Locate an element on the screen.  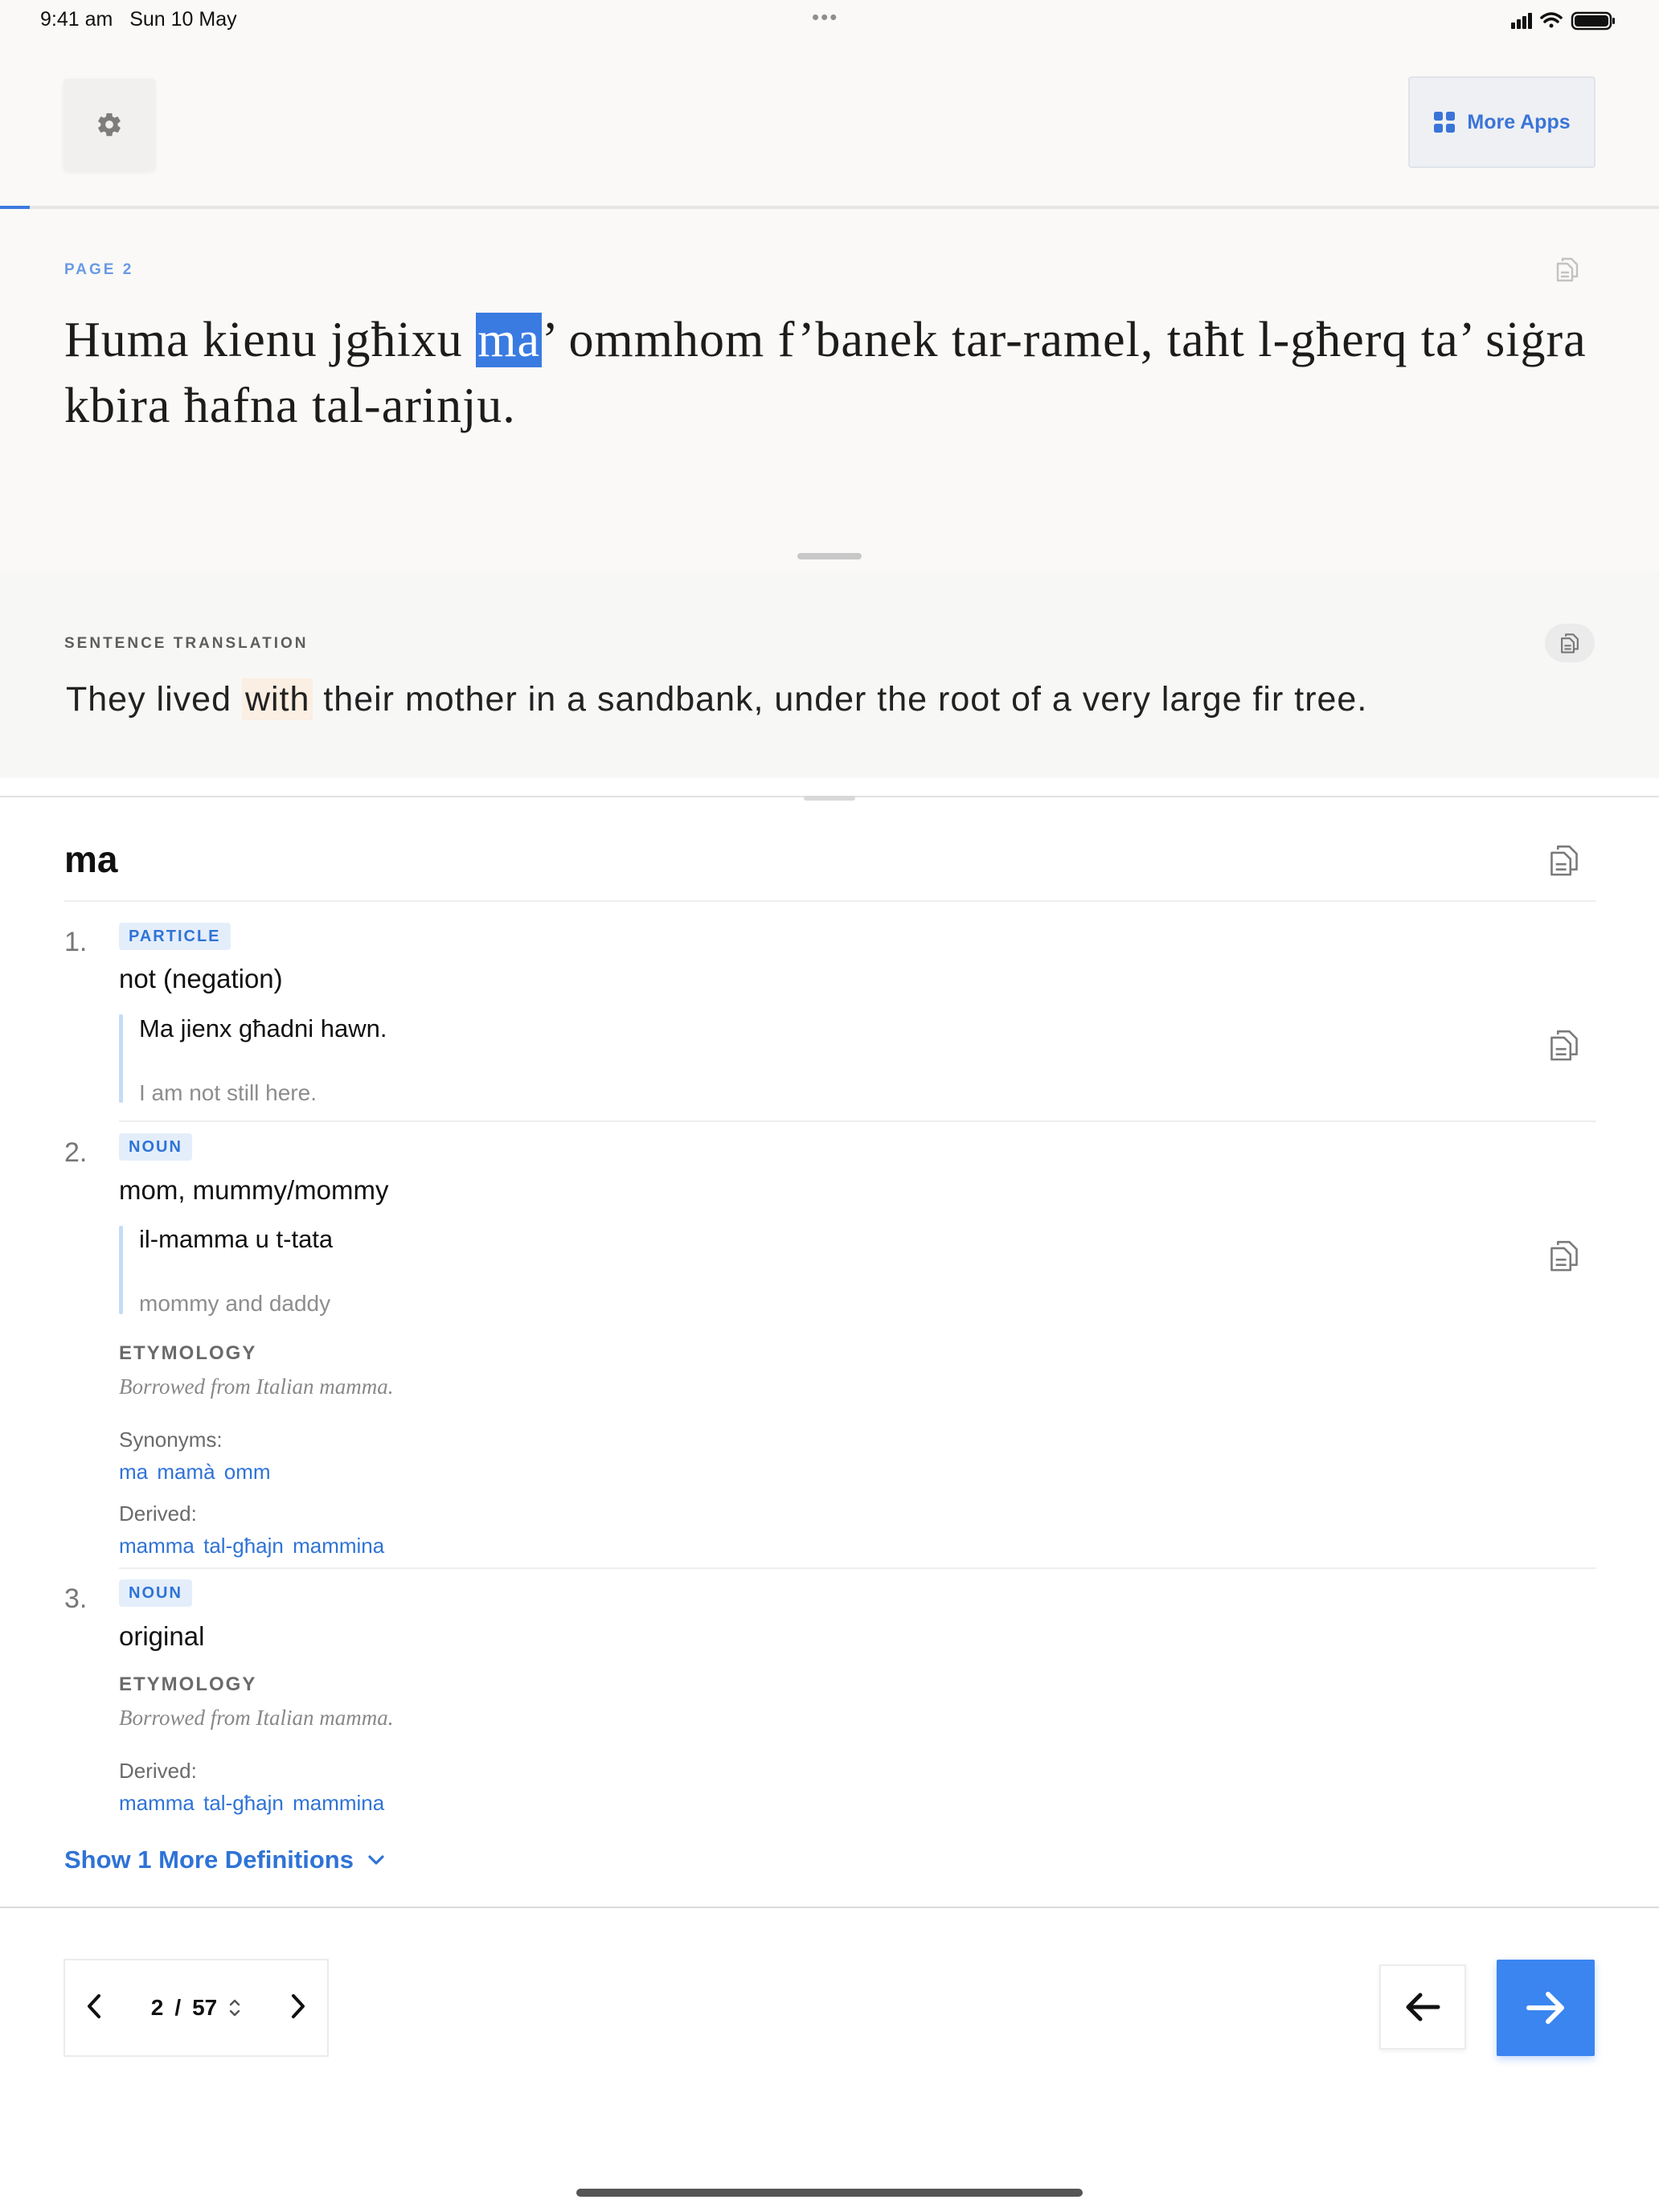
next-sentence-button is located at coordinates (1546, 2008).